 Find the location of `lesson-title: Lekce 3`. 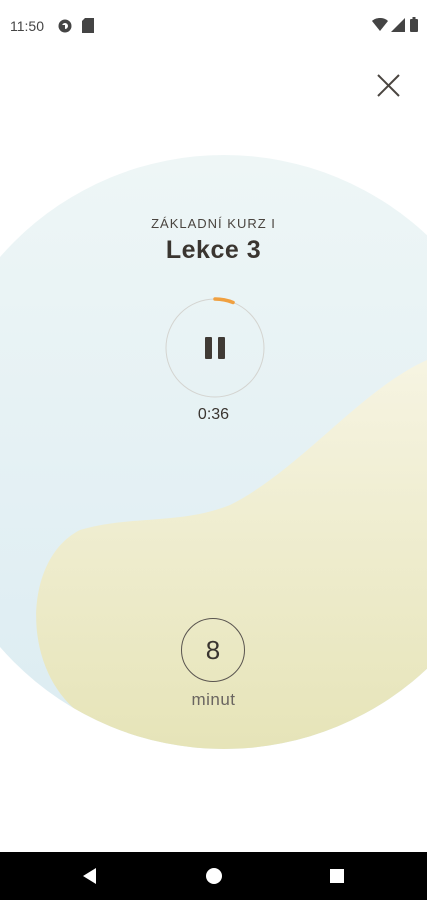

lesson-title: Lekce 3 is located at coordinates (213, 250).